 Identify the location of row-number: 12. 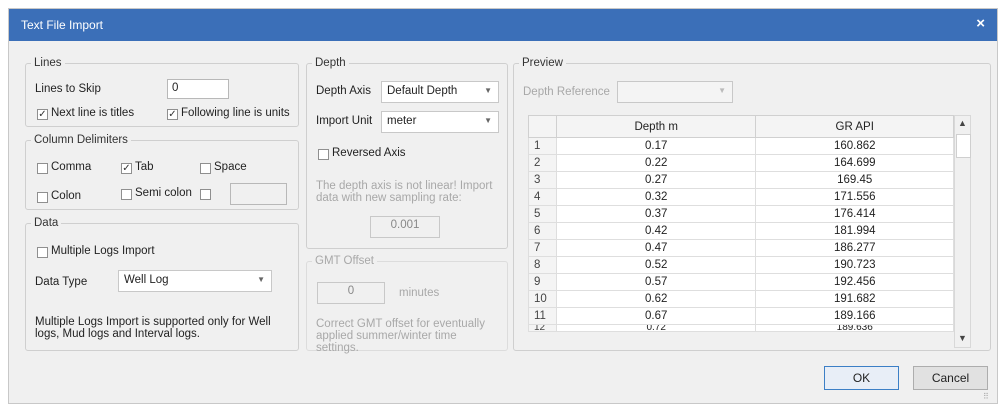
(542, 328).